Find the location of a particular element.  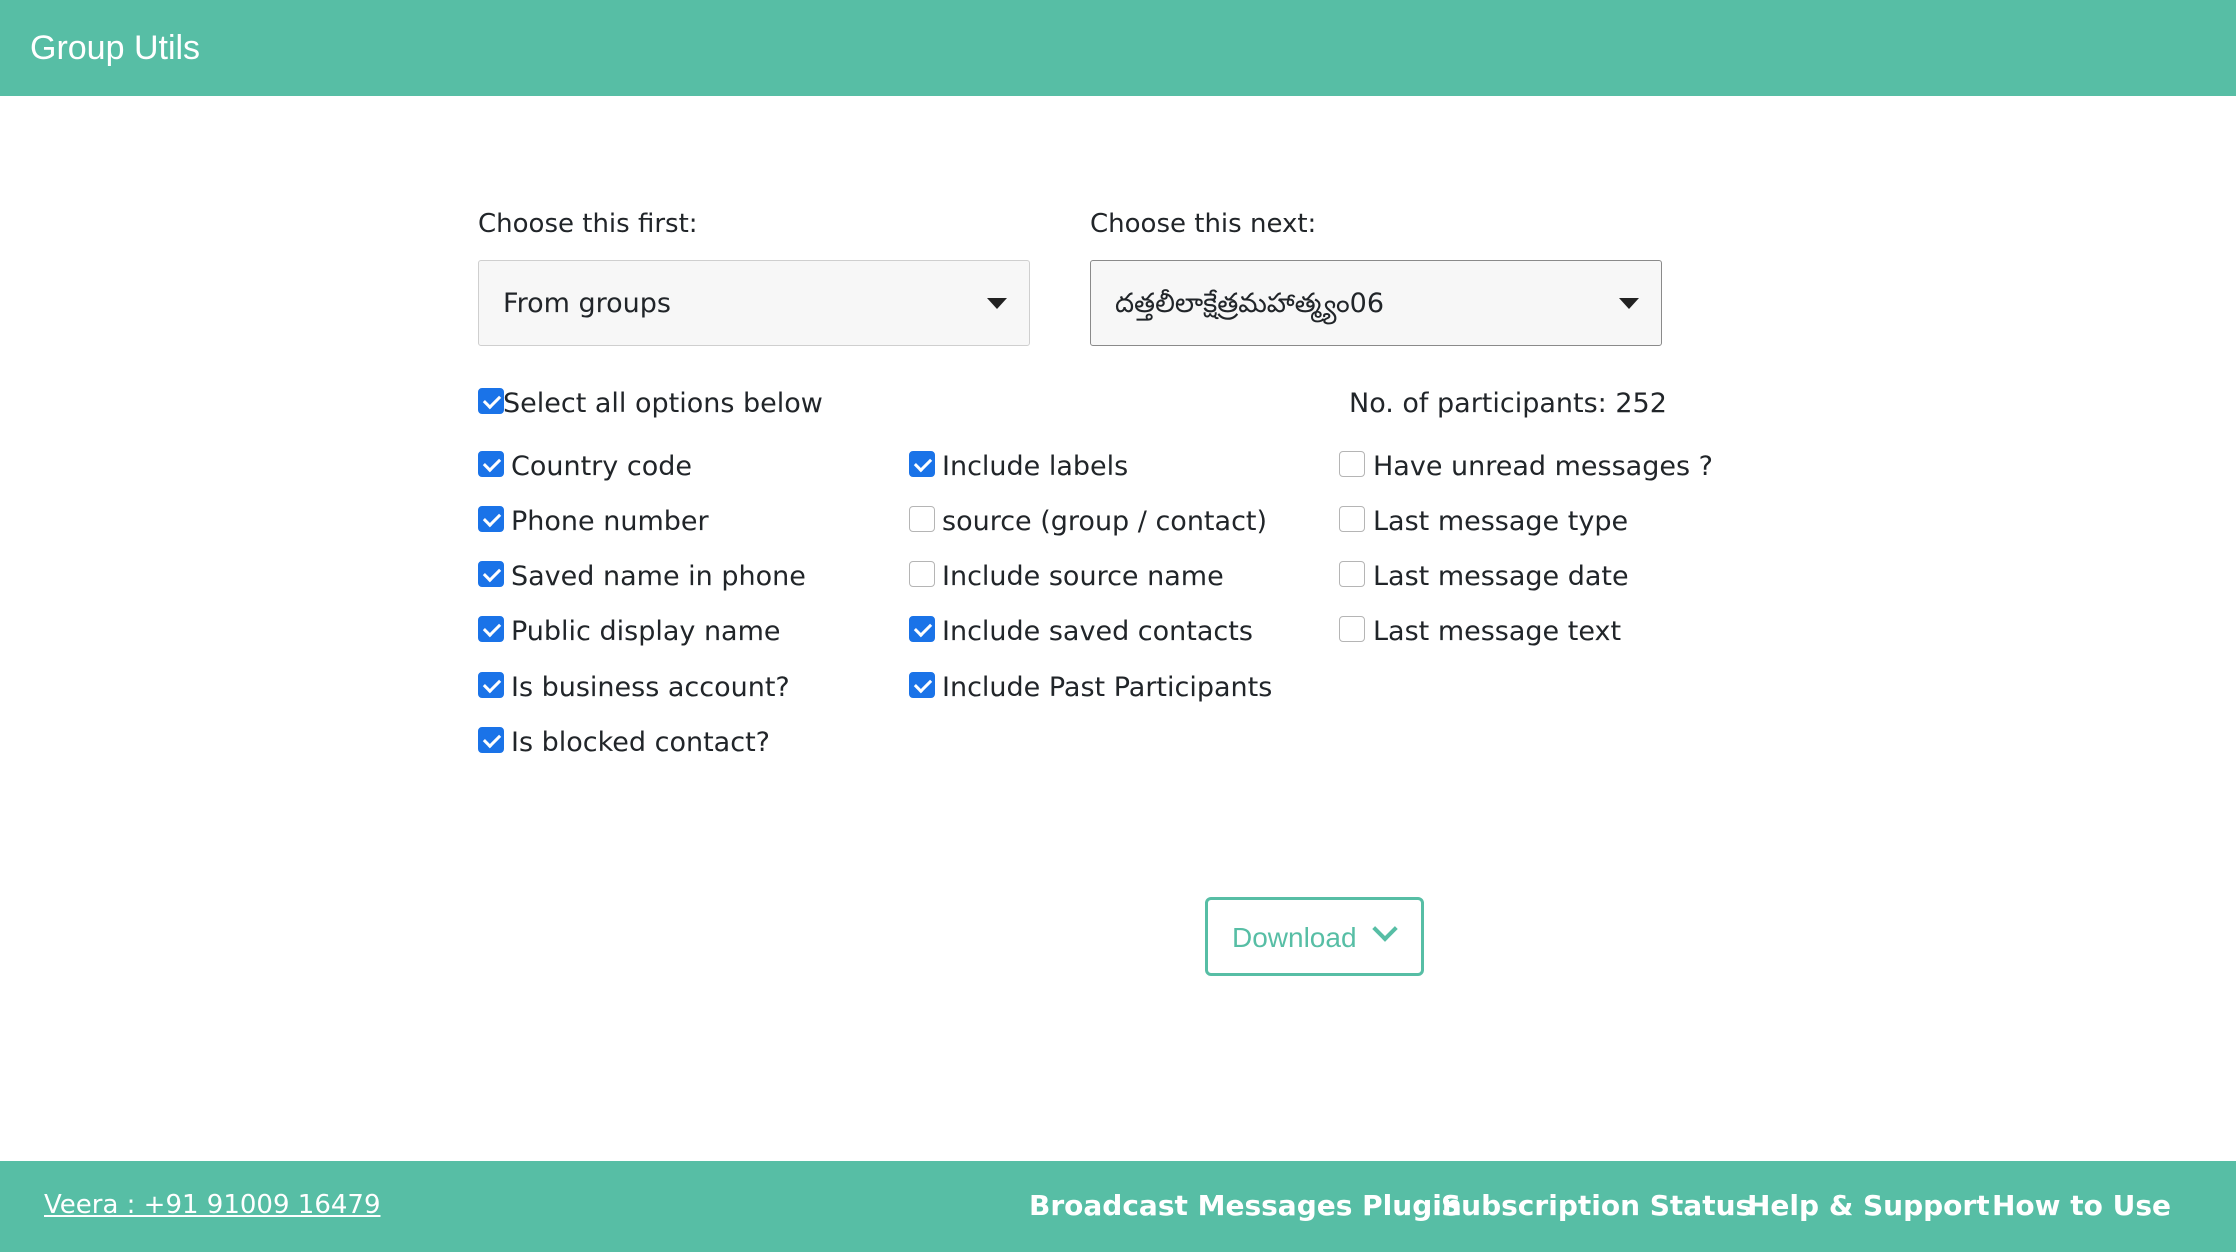

public-display-name-label: Public display name is located at coordinates (646, 631).